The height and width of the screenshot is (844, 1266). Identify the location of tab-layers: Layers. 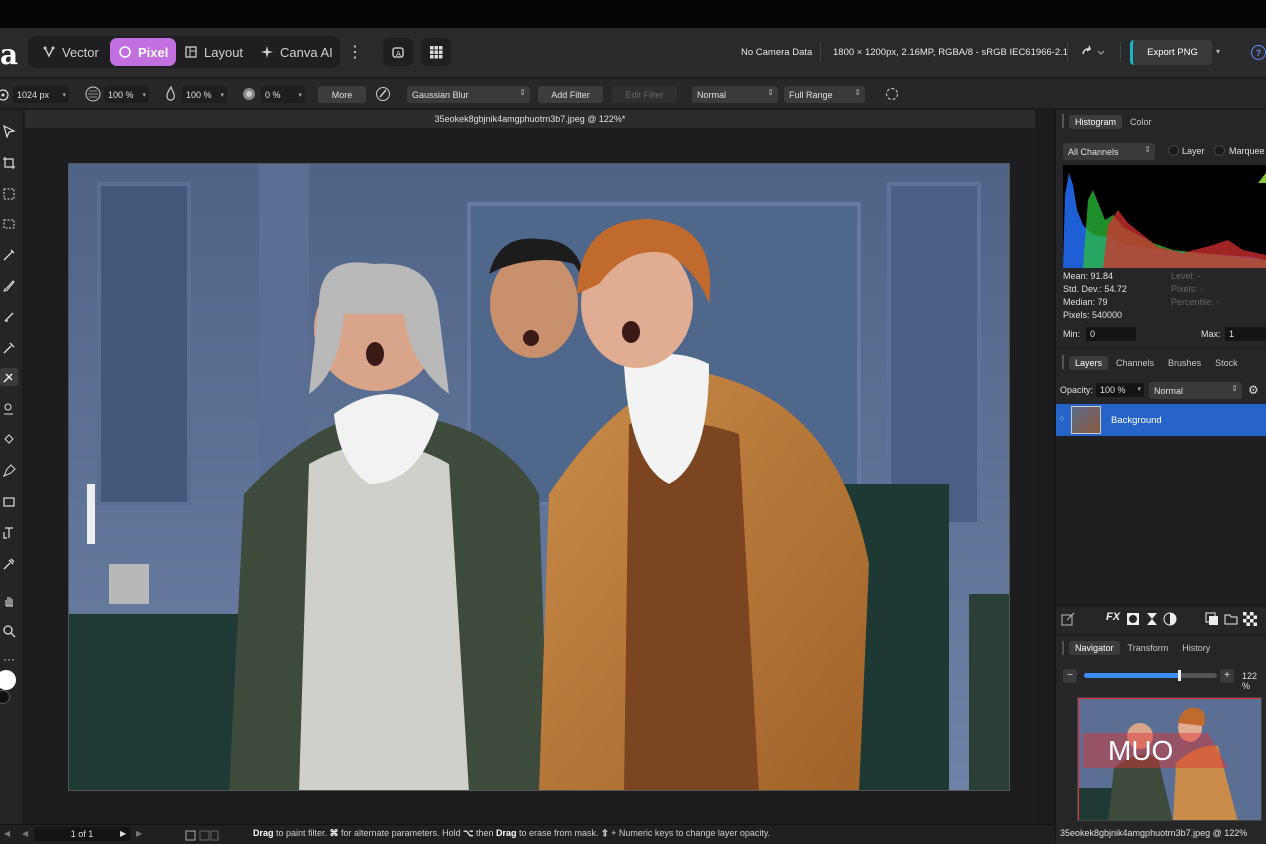
(1089, 363).